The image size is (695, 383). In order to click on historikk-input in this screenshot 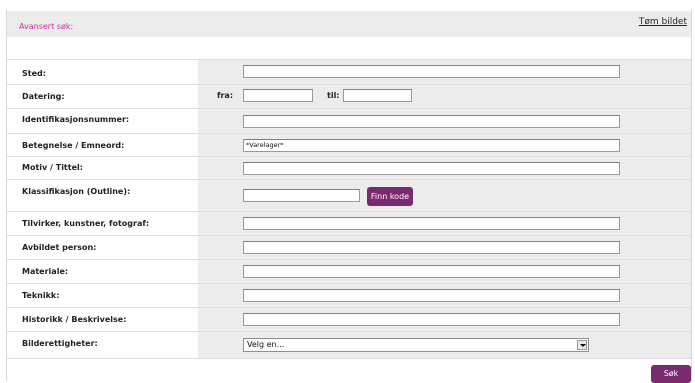, I will do `click(431, 319)`.